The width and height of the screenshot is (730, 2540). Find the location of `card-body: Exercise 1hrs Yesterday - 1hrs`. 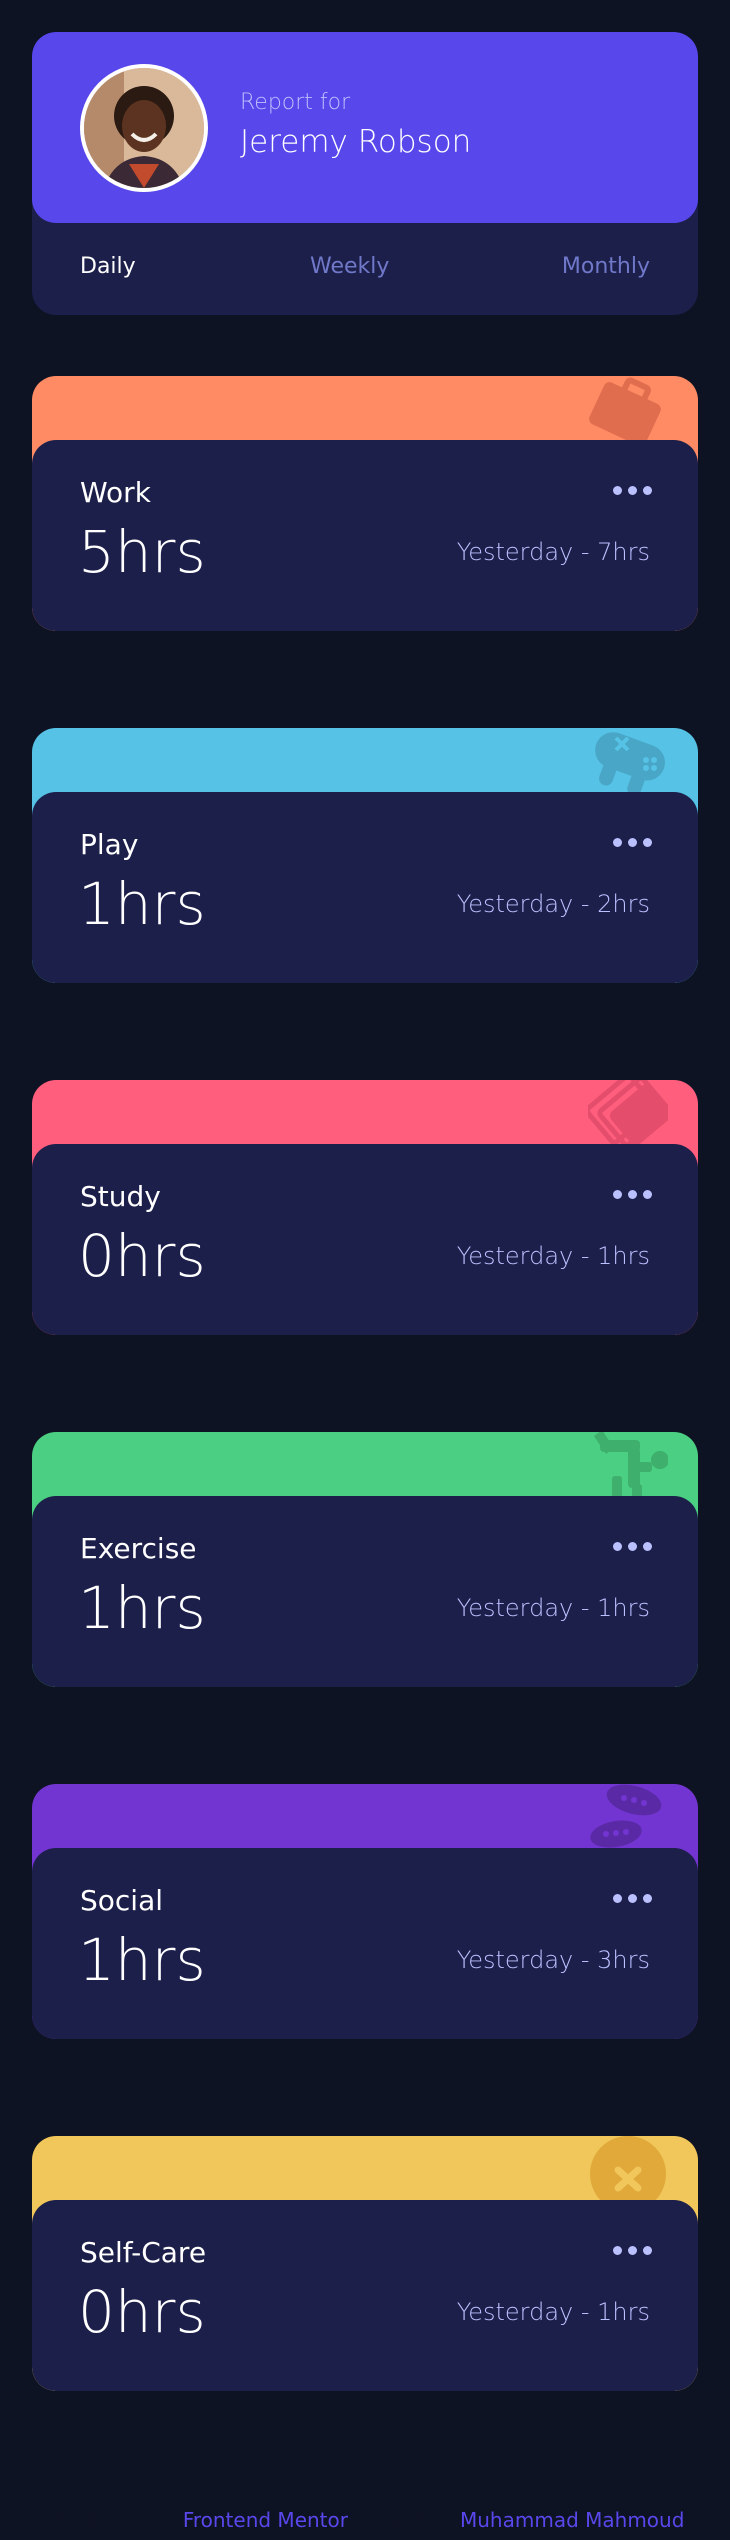

card-body: Exercise 1hrs Yesterday - 1hrs is located at coordinates (365, 1591).